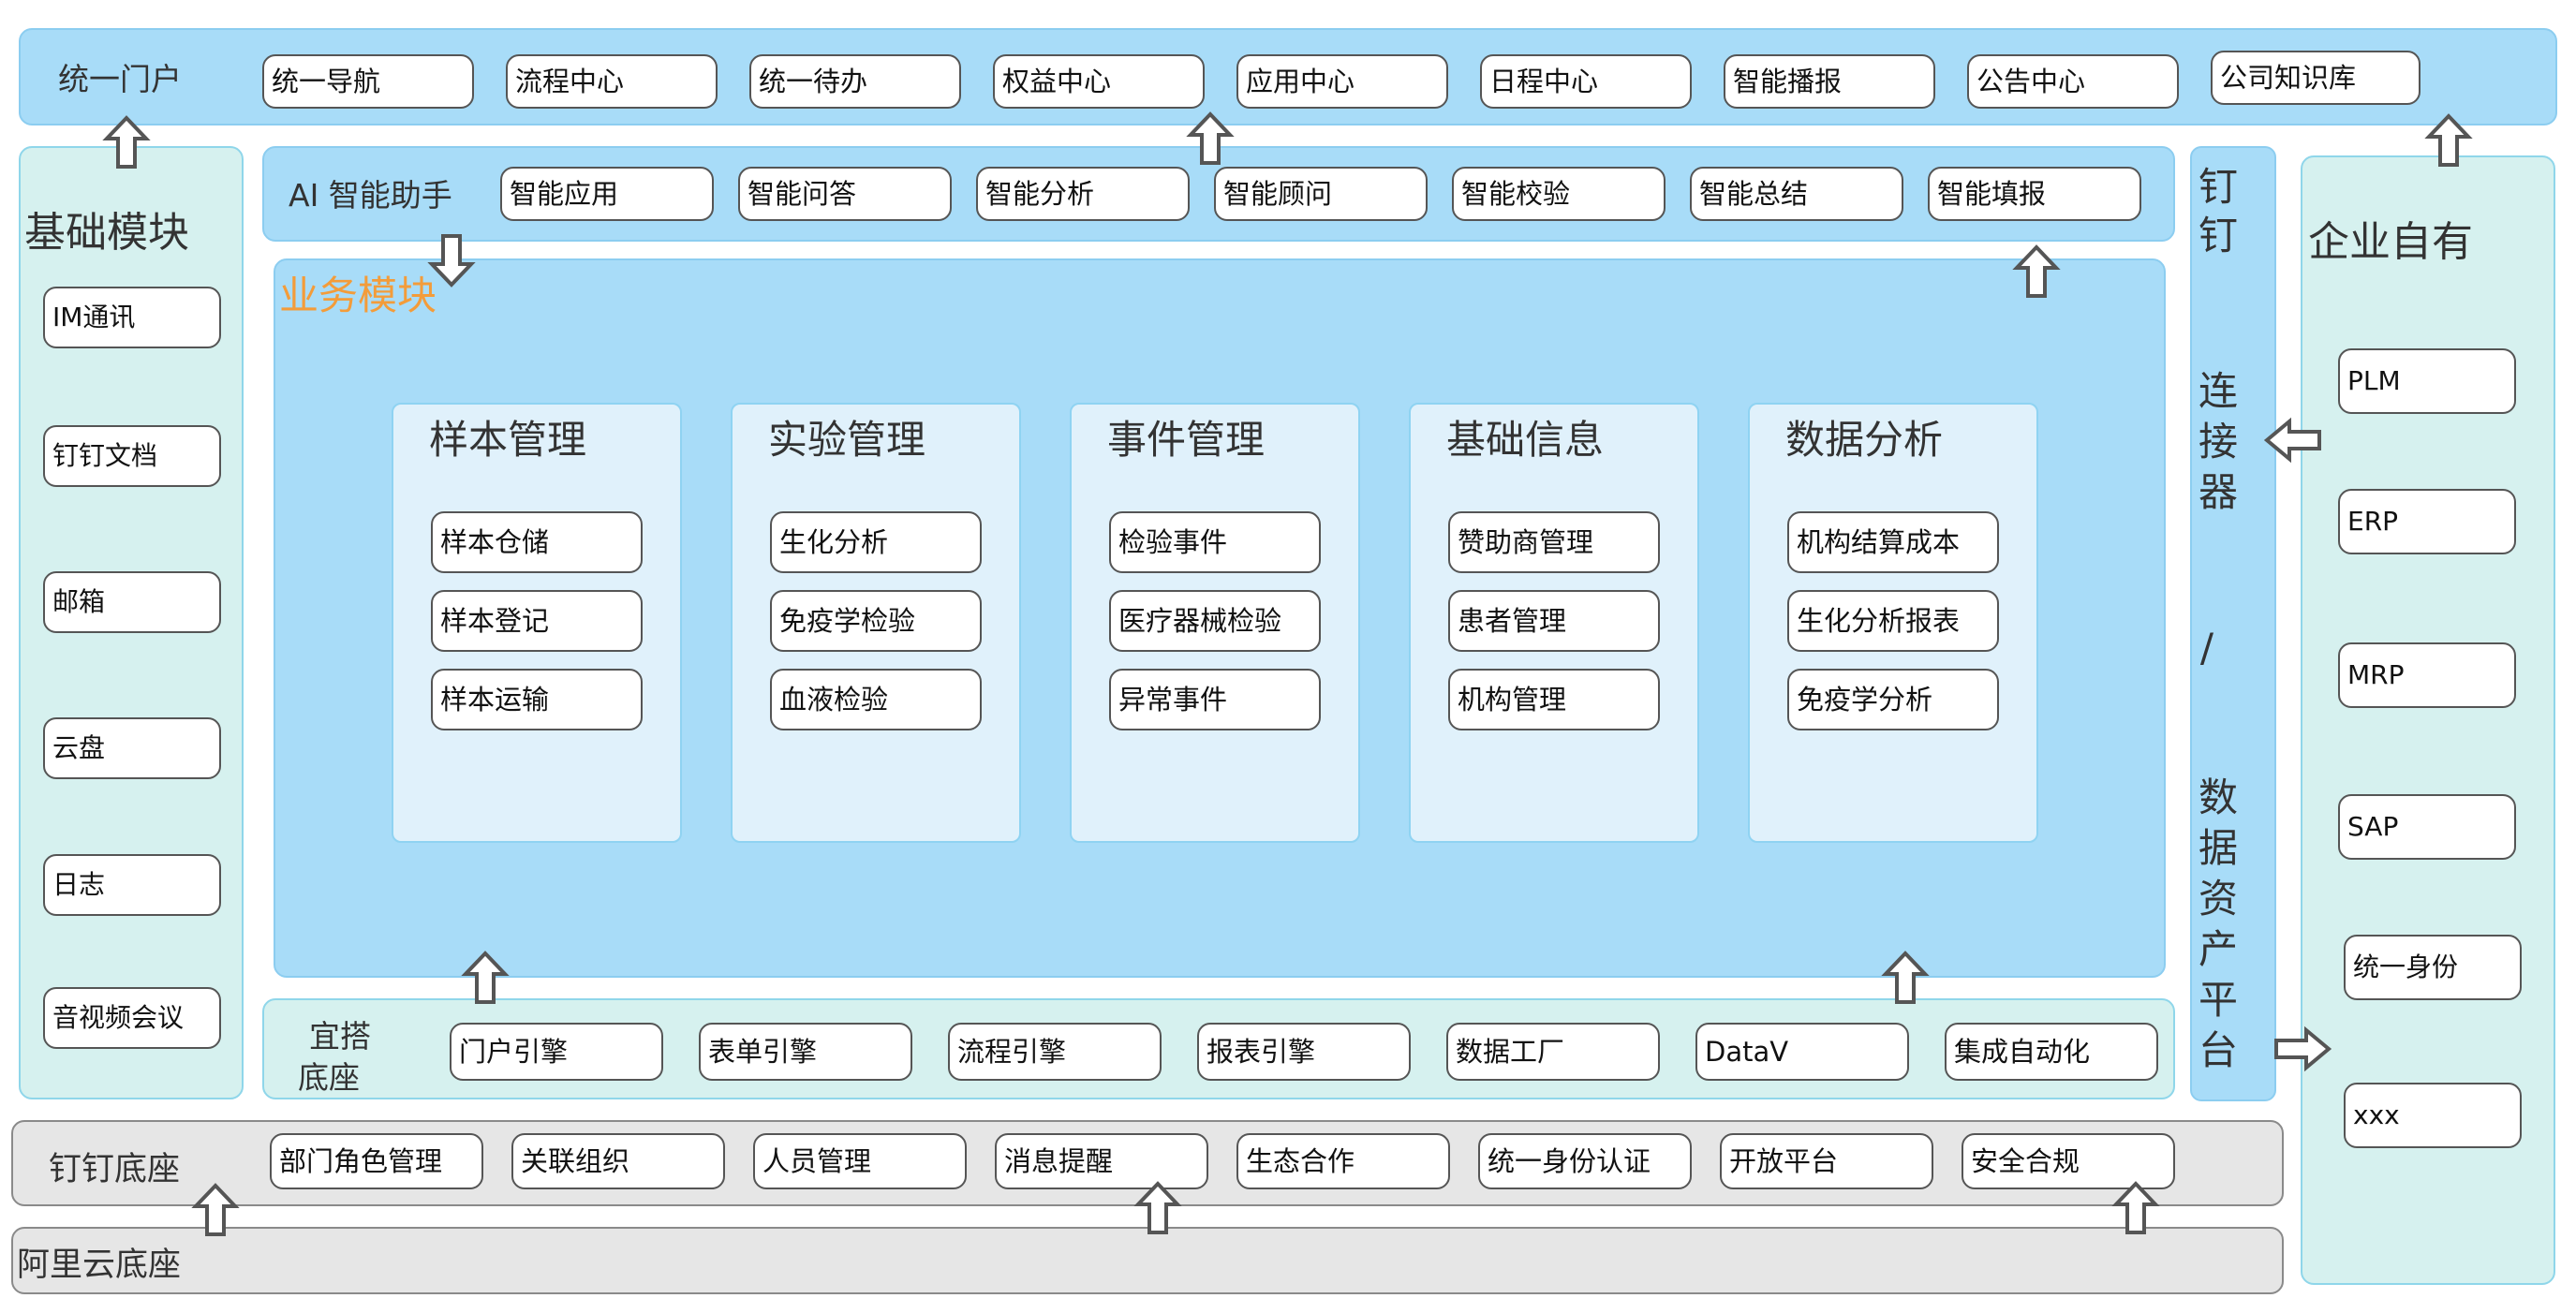  I want to click on arrow-up-yida-to-business-right, so click(1906, 977).